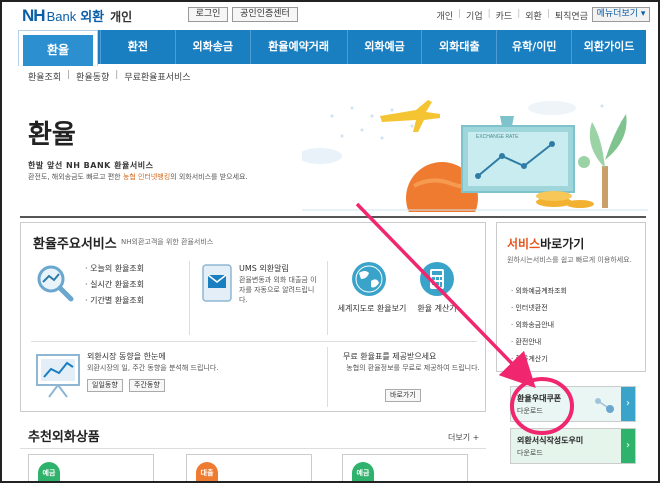 The image size is (660, 483). What do you see at coordinates (52, 135) in the screenshot?
I see `page-title: 환율` at bounding box center [52, 135].